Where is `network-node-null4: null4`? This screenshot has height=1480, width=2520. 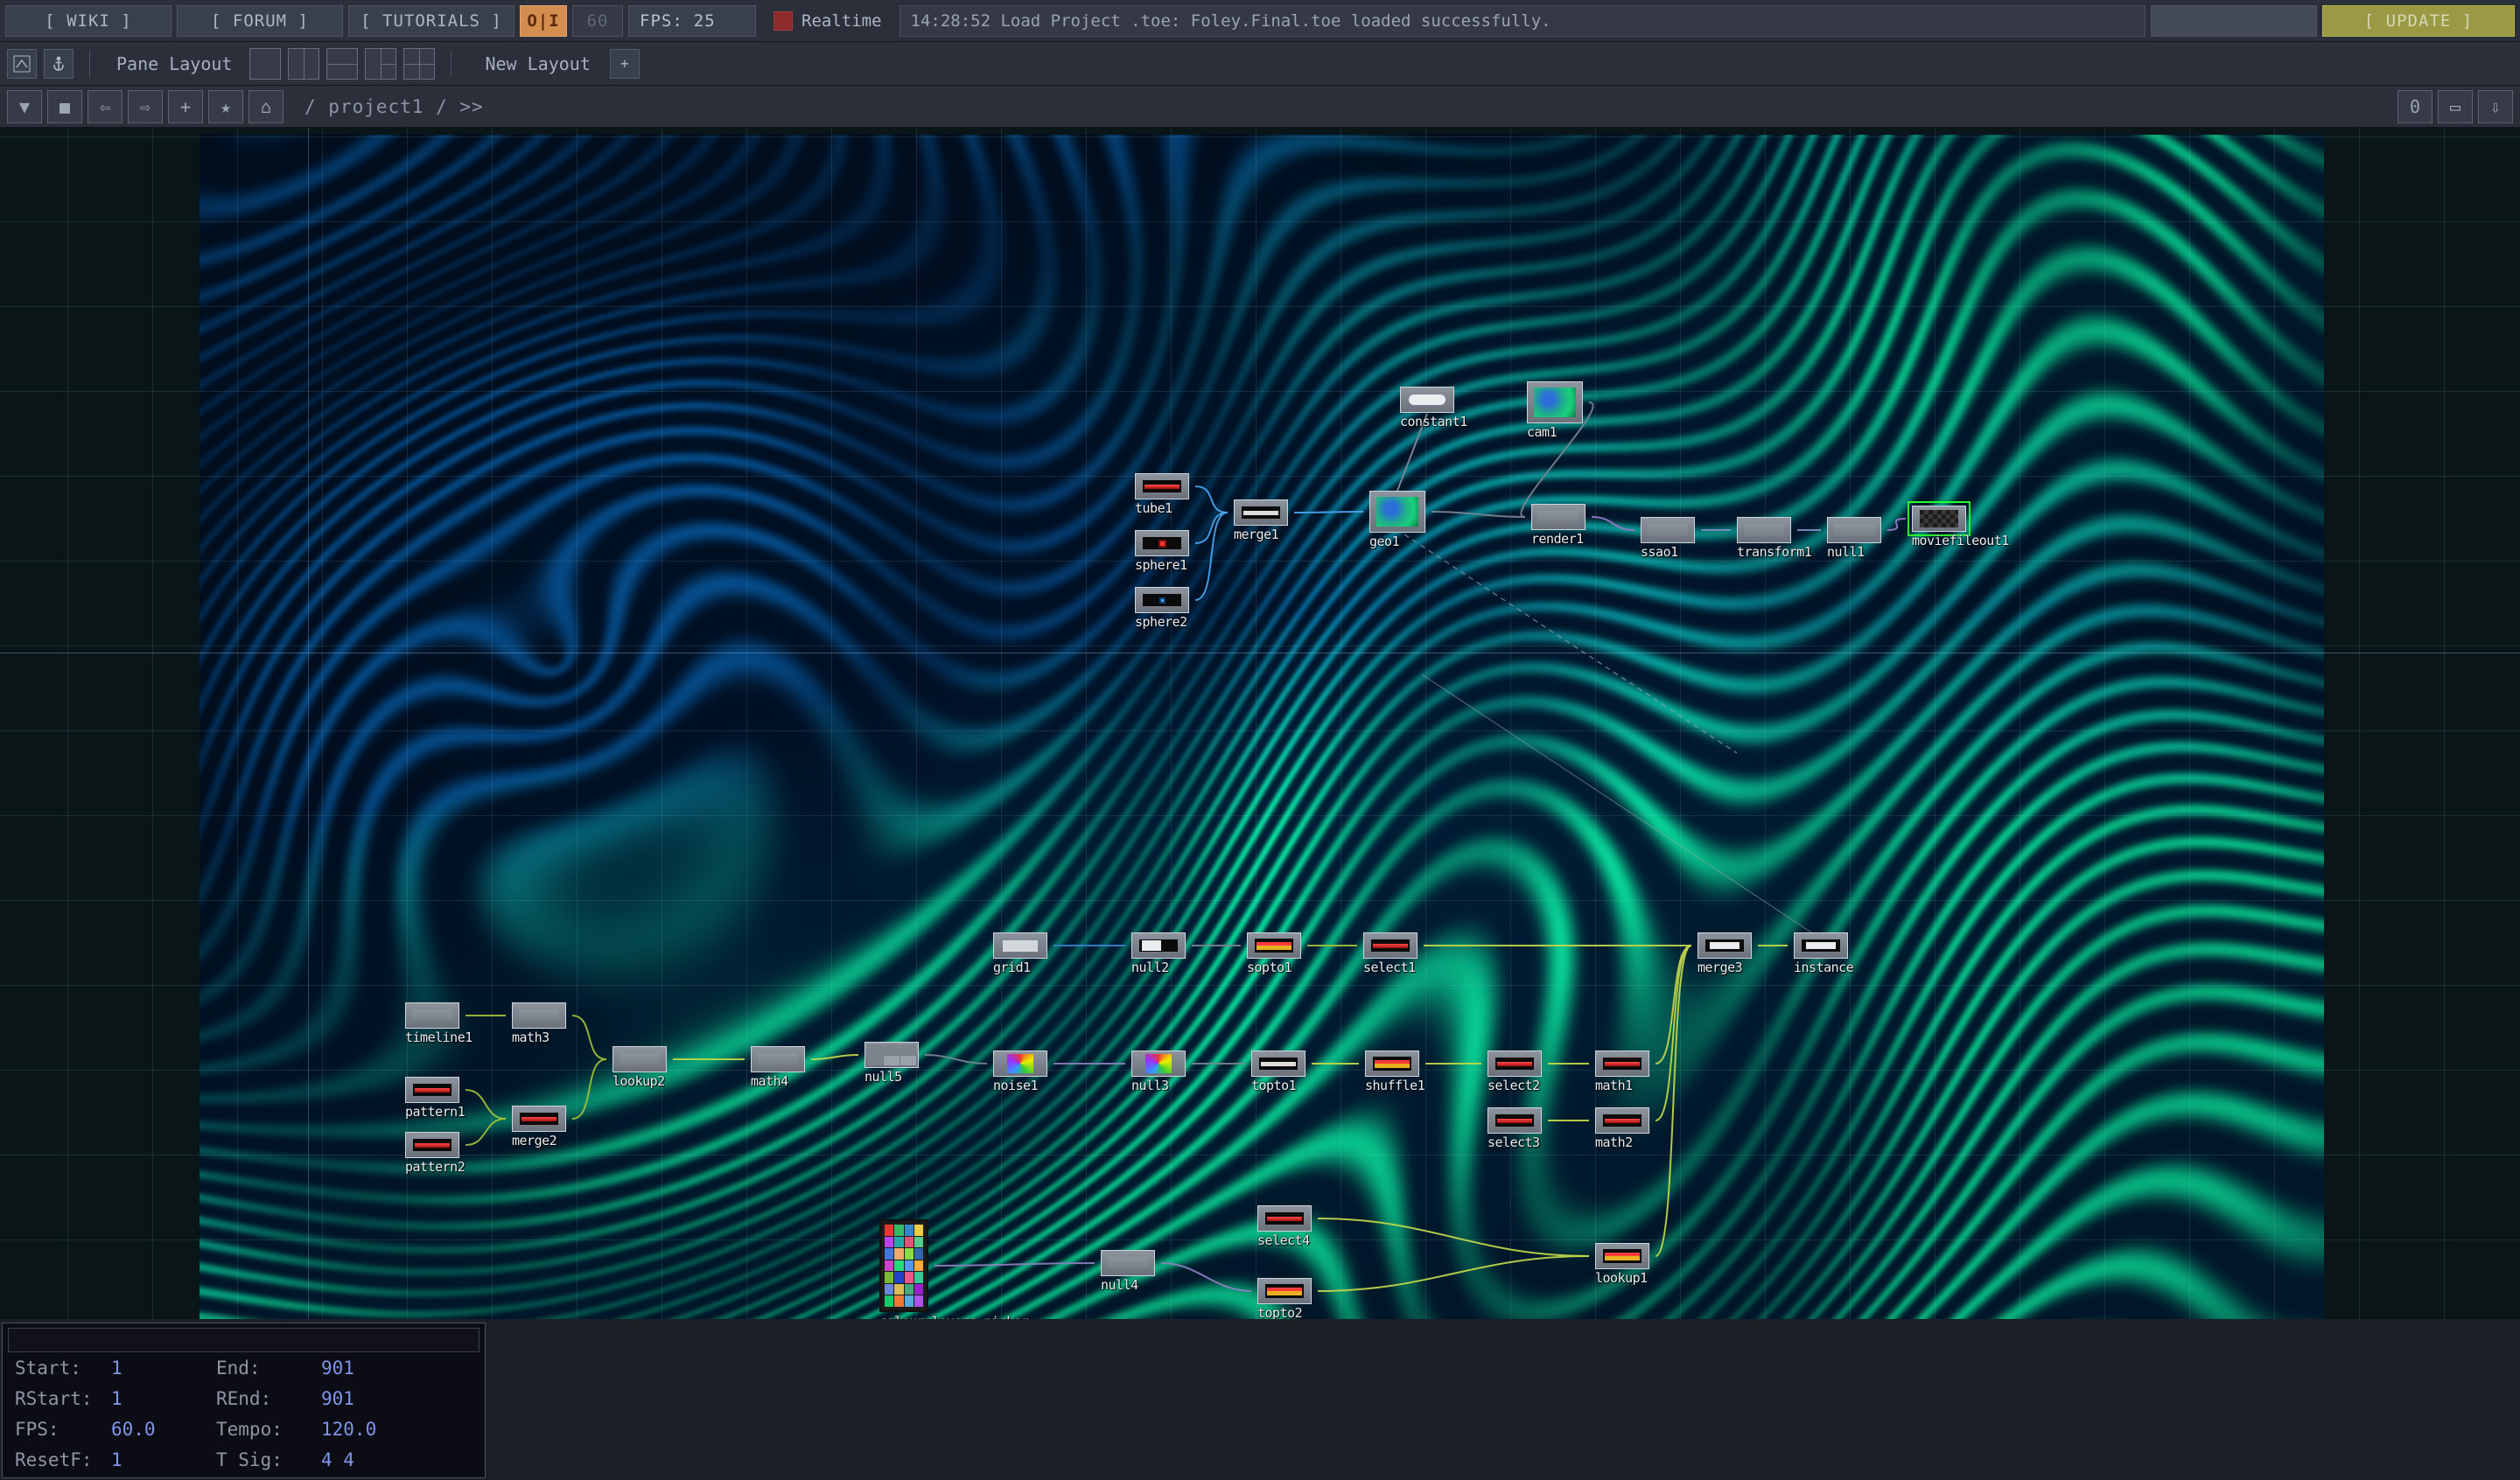
network-node-null4: null4 is located at coordinates (1128, 1272).